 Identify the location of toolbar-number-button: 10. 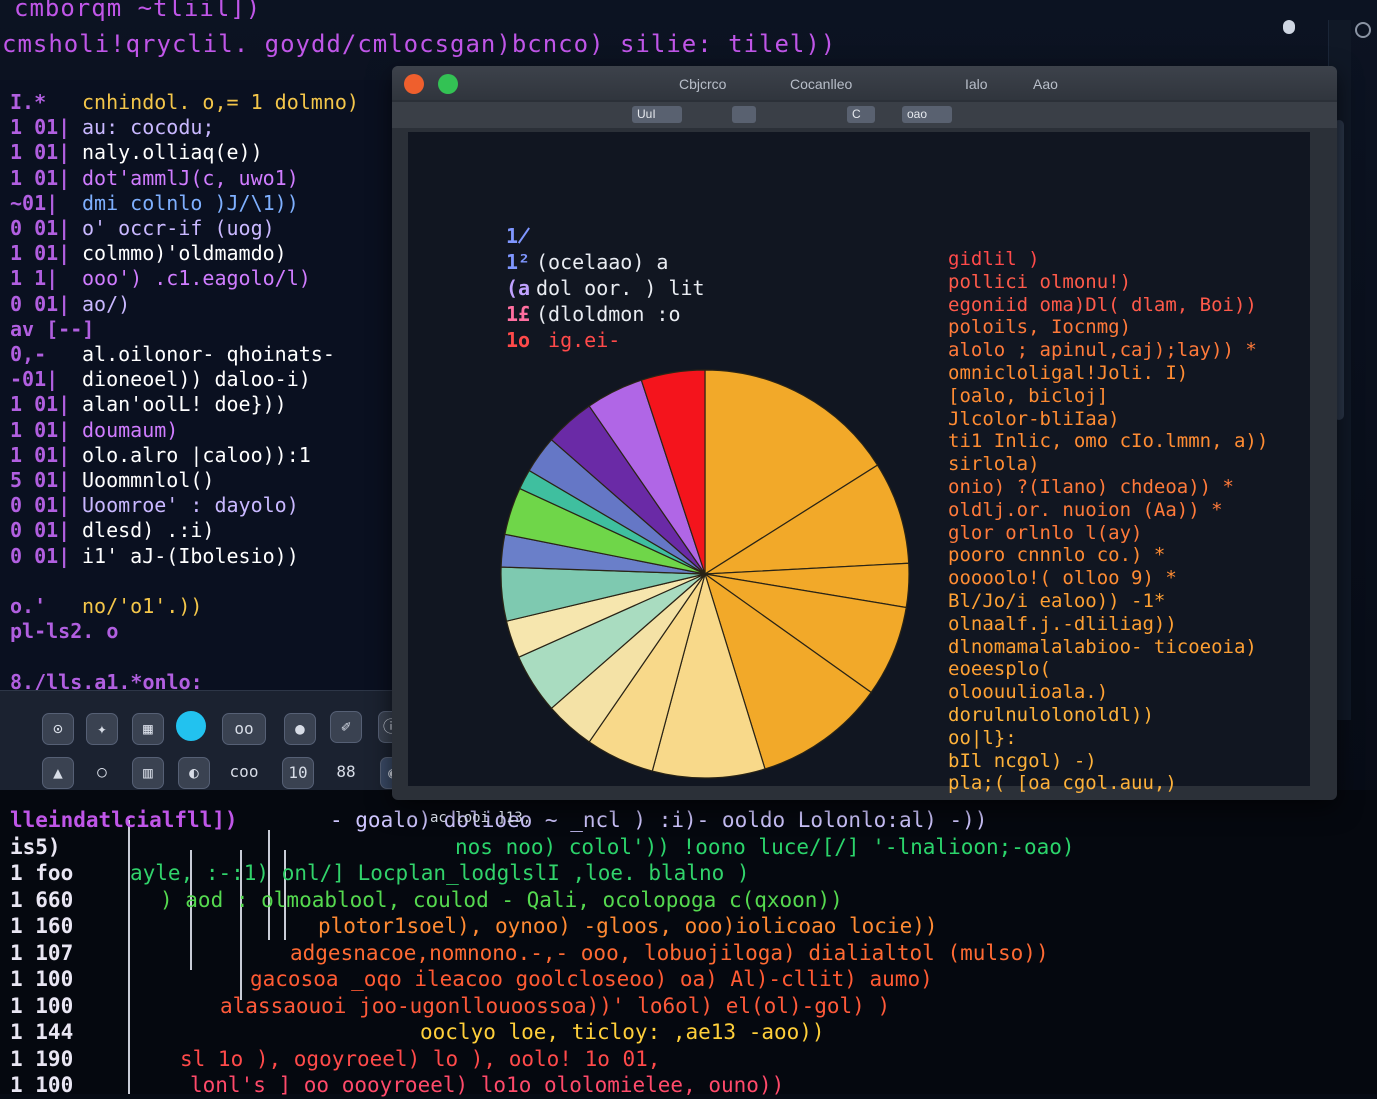
(298, 773).